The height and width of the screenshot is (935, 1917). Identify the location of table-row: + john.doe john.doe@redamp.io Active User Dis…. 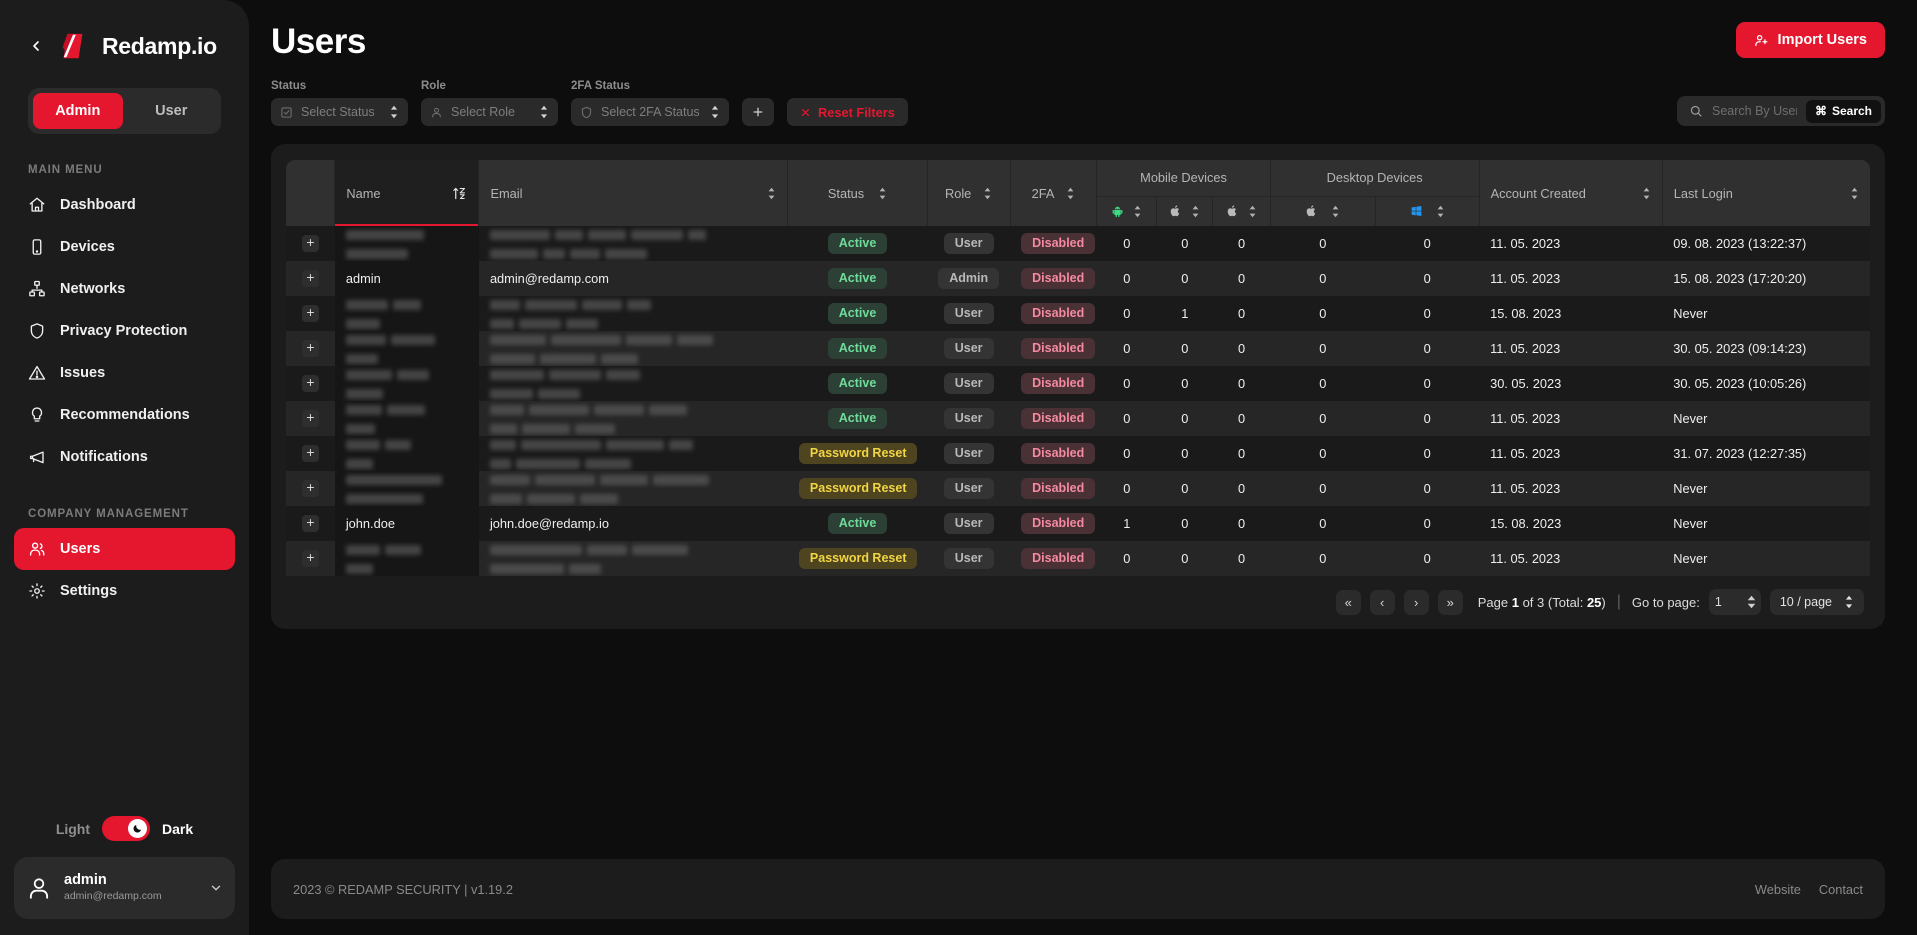
(1078, 523).